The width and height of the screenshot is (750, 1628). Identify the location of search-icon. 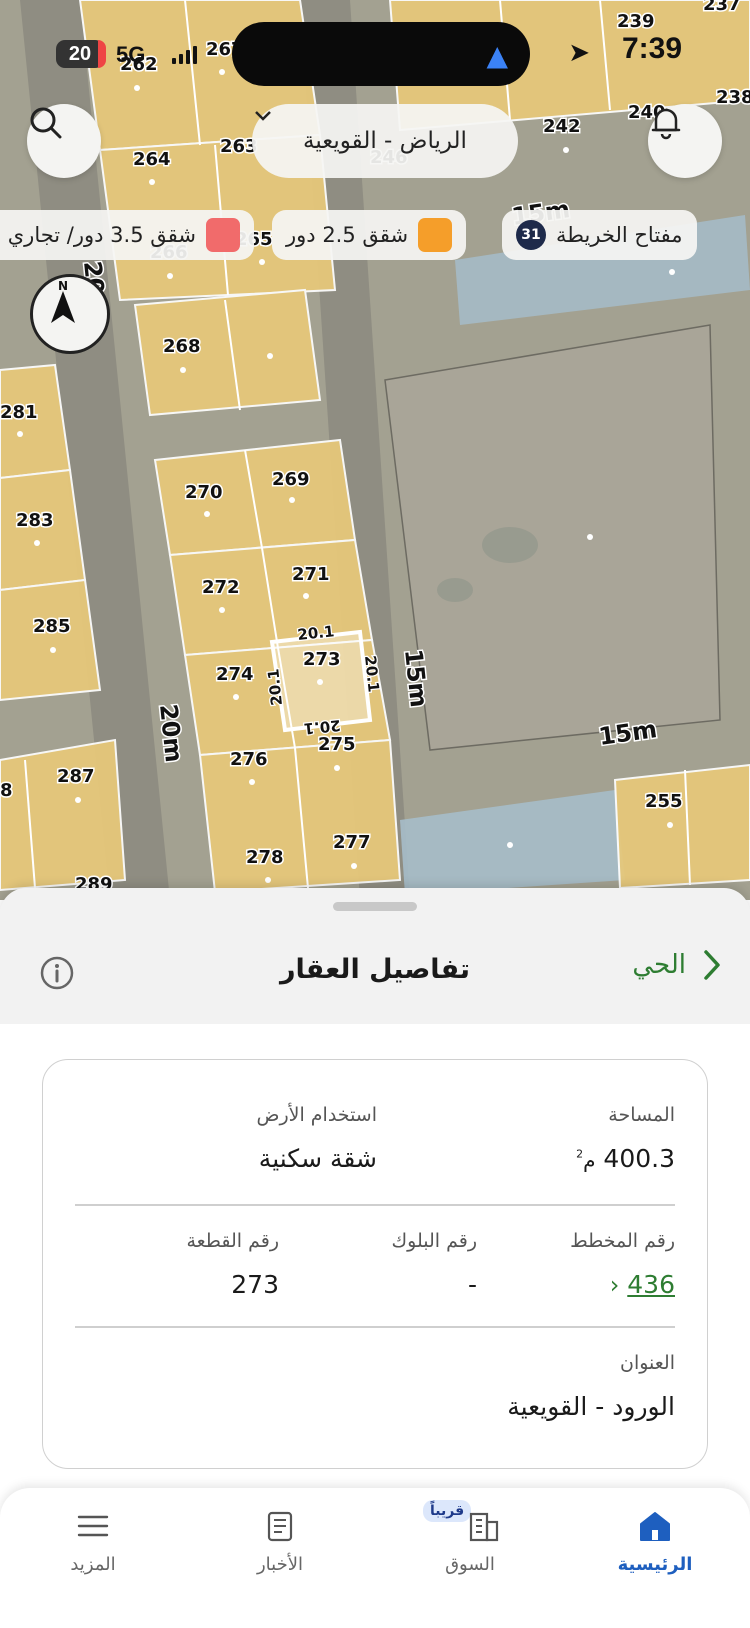
(46, 123).